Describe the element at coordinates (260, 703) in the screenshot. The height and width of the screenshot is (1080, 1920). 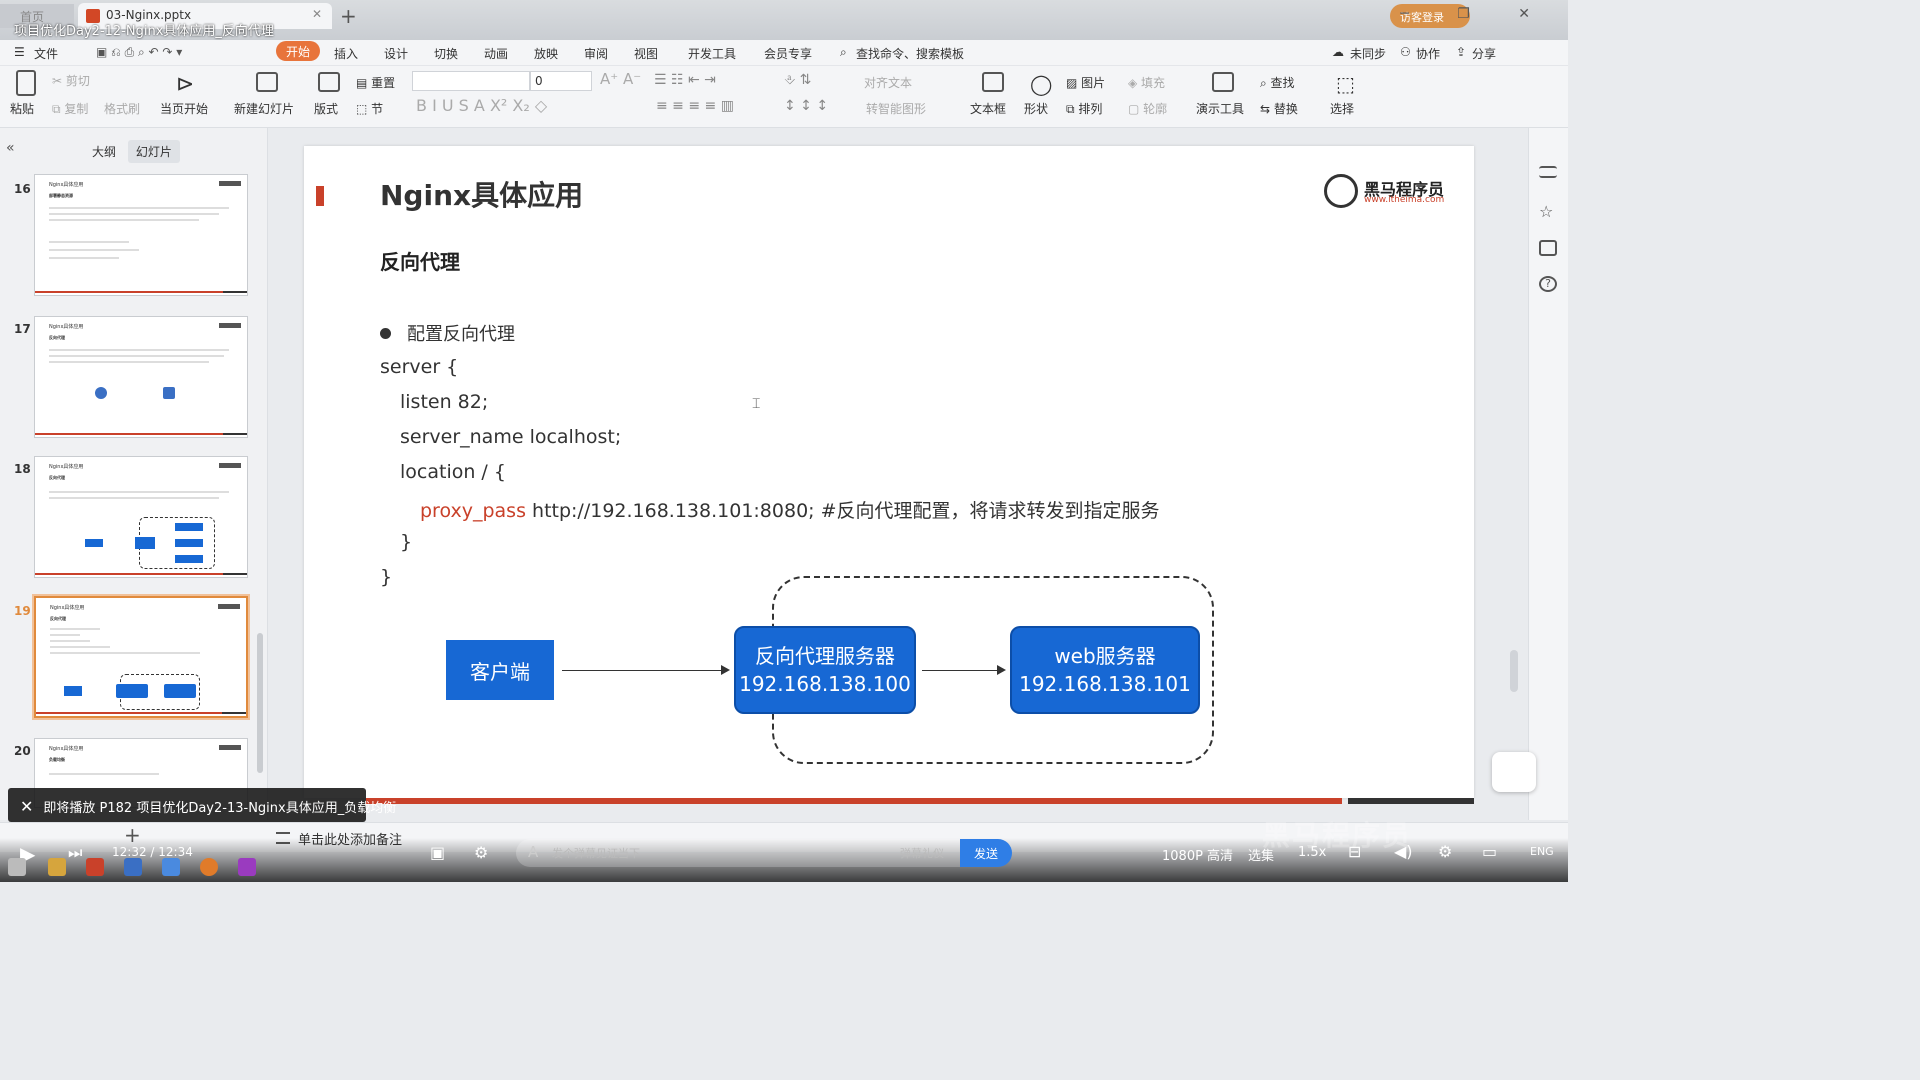
I see `pane-scrollbar` at that location.